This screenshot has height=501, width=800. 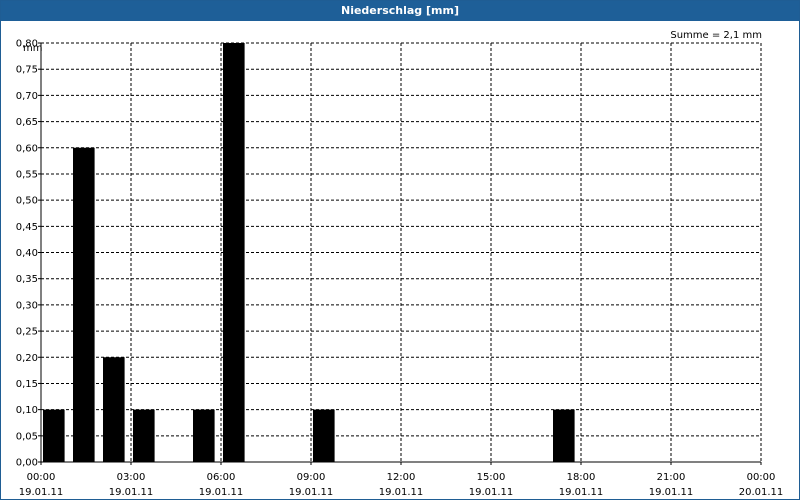 What do you see at coordinates (27, 358) in the screenshot?
I see `y-tick-label: 0,20` at bounding box center [27, 358].